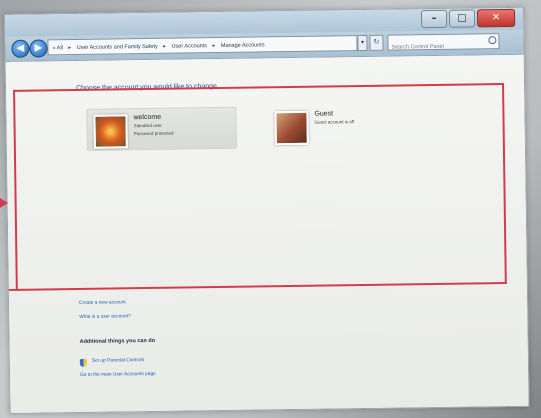  Describe the element at coordinates (153, 126) in the screenshot. I see `account-info: welcome Standard user Password protected` at that location.